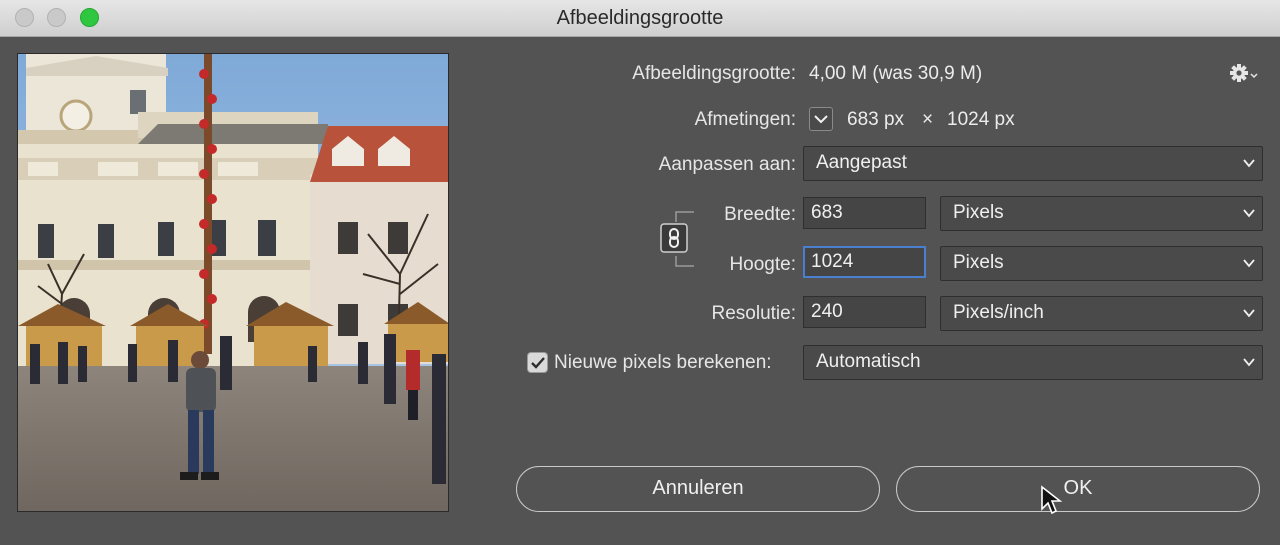 The height and width of the screenshot is (545, 1280). I want to click on width-label: Breedte:, so click(760, 214).